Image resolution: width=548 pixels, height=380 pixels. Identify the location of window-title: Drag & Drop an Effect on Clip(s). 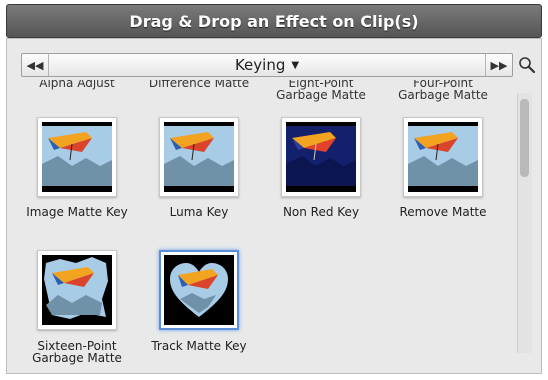
(274, 21).